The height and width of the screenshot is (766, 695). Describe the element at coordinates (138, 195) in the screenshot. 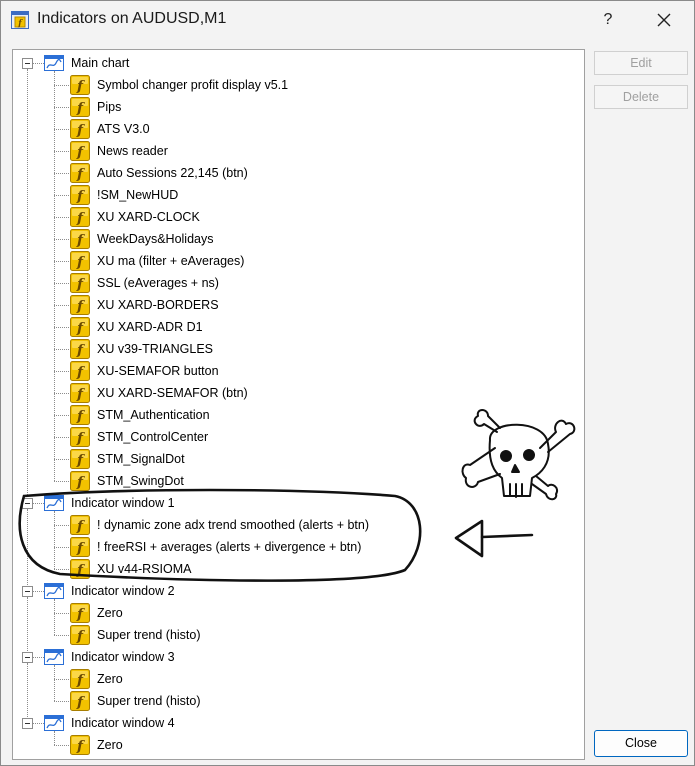

I see `indicator-name: !SM_NewHUD` at that location.